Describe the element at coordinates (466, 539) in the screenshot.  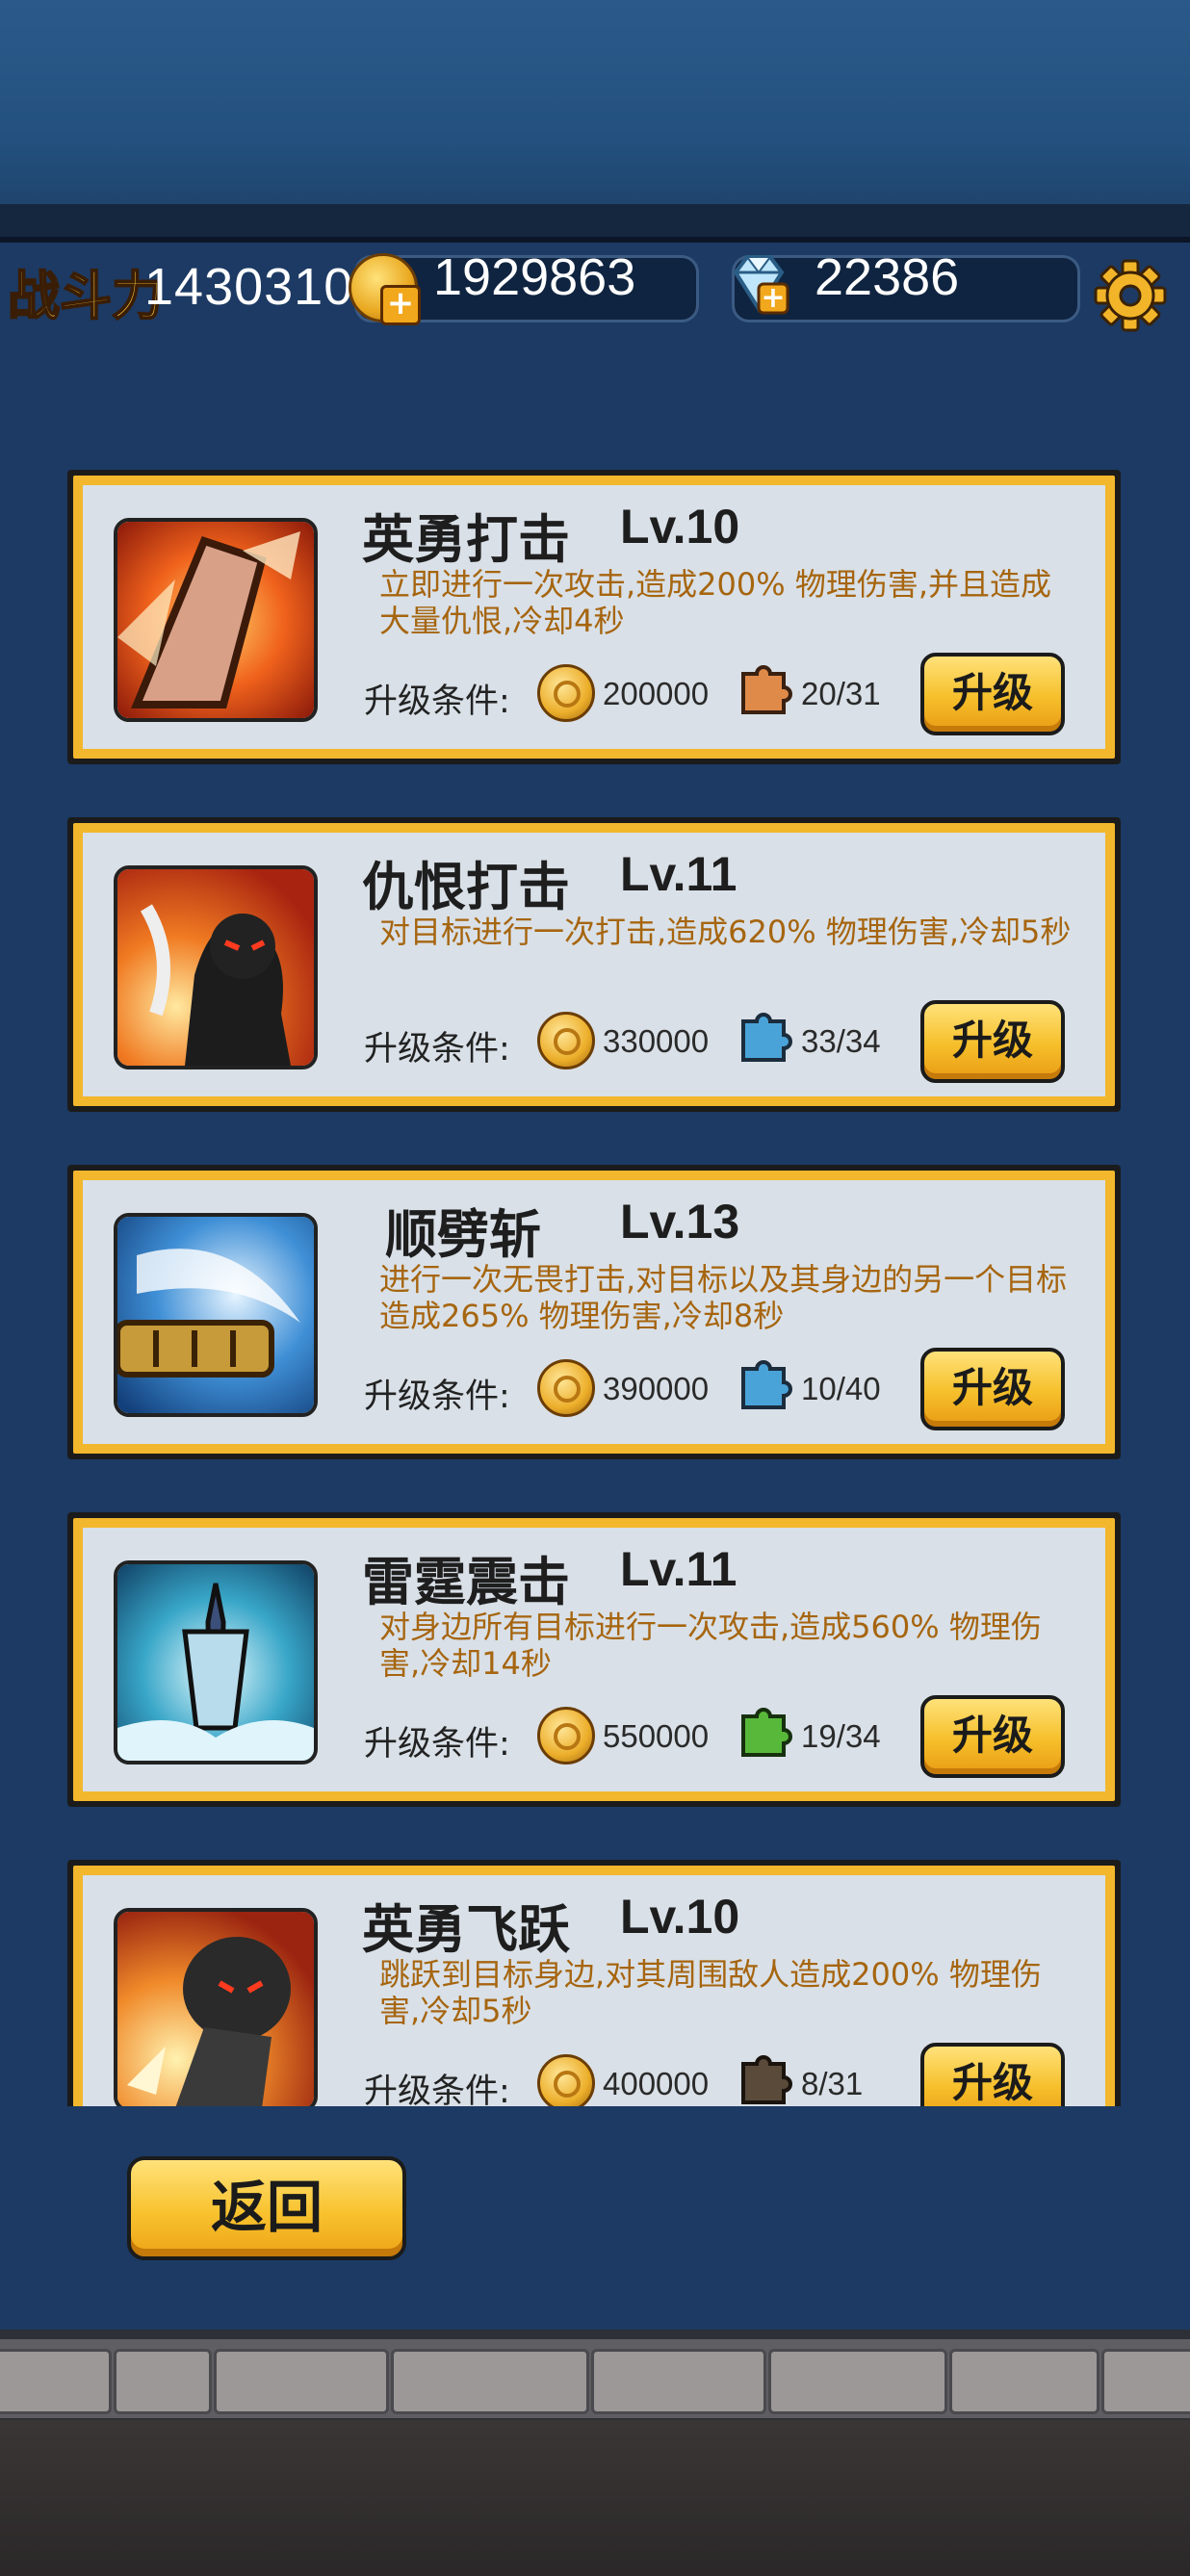
I see `skill-name: 英勇打击` at that location.